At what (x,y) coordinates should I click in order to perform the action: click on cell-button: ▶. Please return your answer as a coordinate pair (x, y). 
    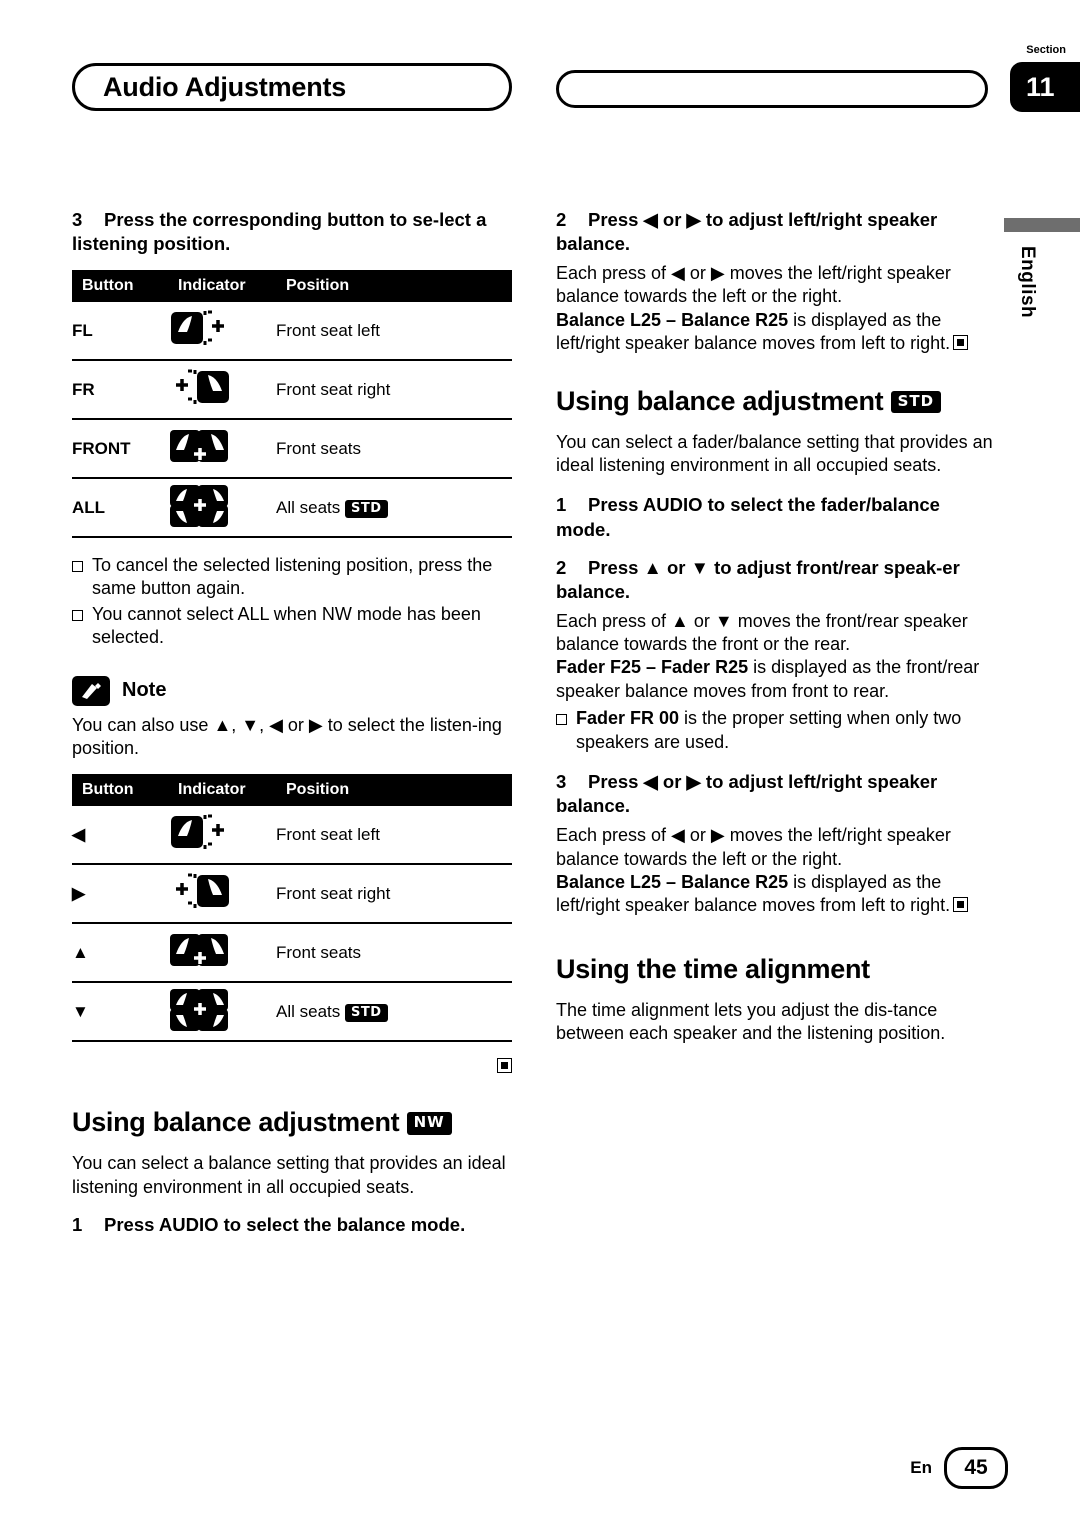
    Looking at the image, I should click on (120, 894).